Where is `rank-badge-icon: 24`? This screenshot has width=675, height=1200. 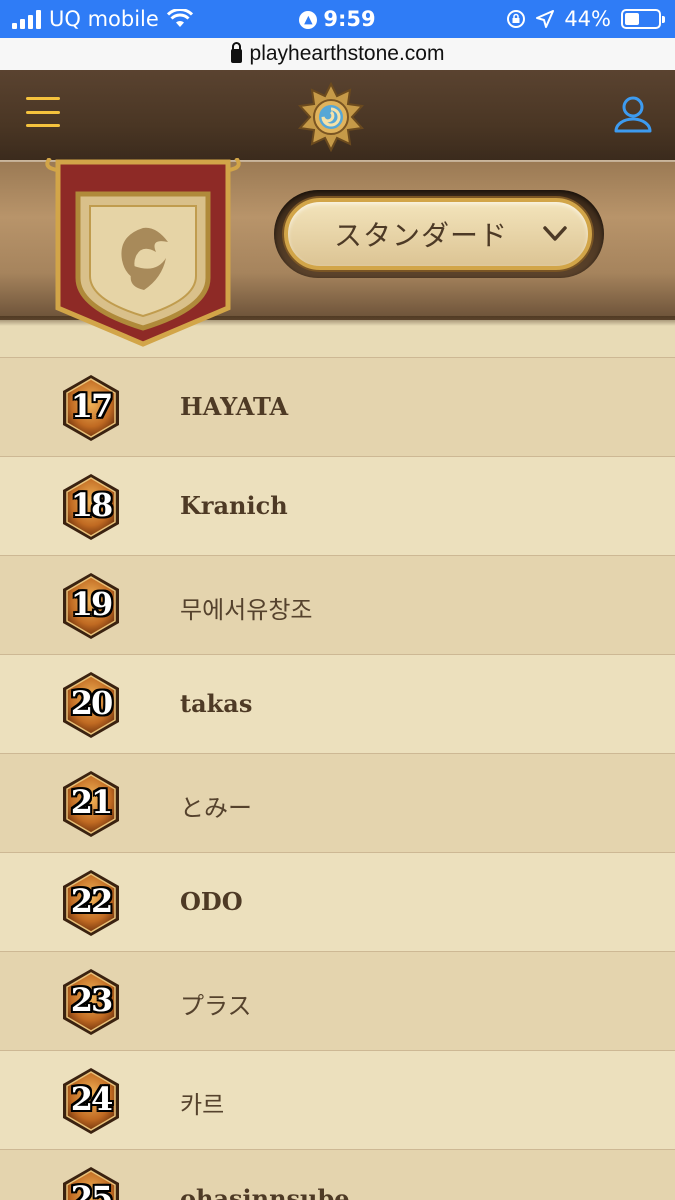
rank-badge-icon: 24 is located at coordinates (91, 1101).